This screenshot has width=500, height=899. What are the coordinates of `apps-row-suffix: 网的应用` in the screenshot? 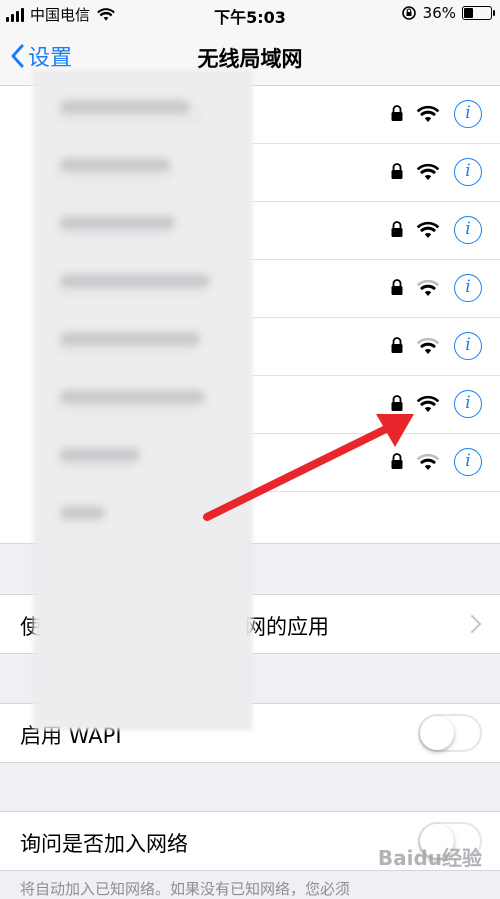 It's located at (287, 627).